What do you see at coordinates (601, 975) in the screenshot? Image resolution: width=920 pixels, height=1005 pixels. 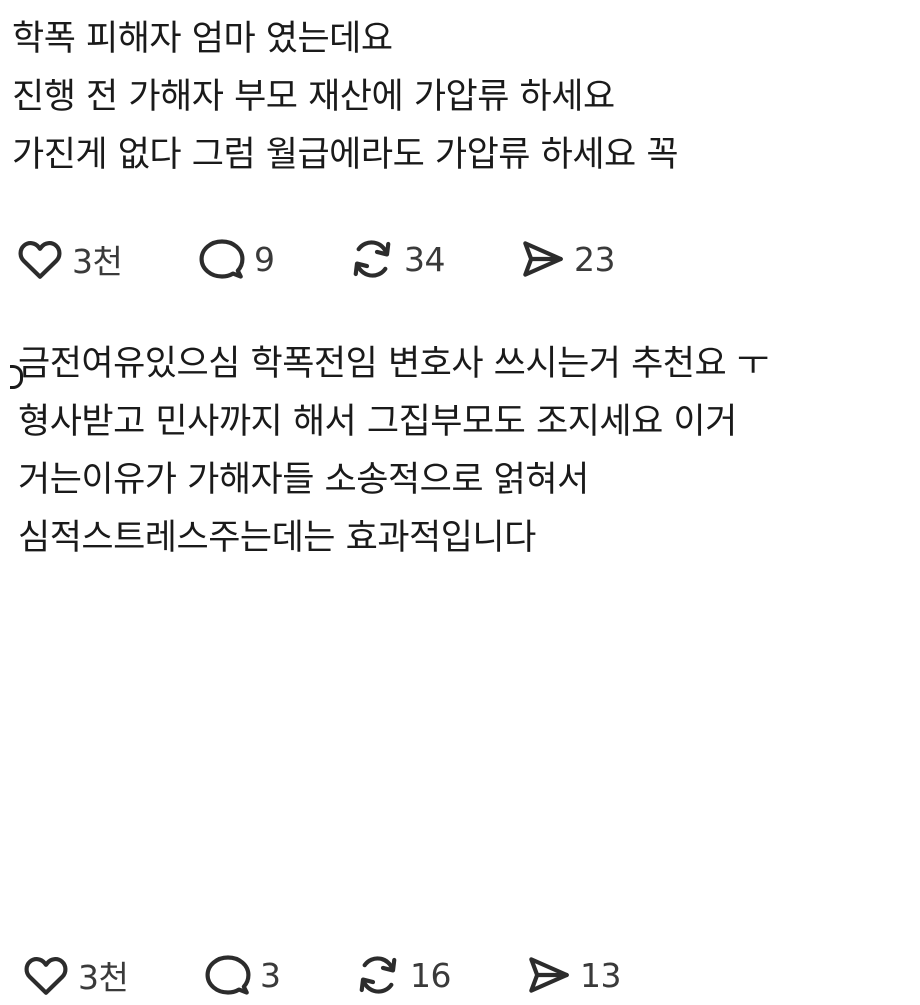 I see `share-count: 13` at bounding box center [601, 975].